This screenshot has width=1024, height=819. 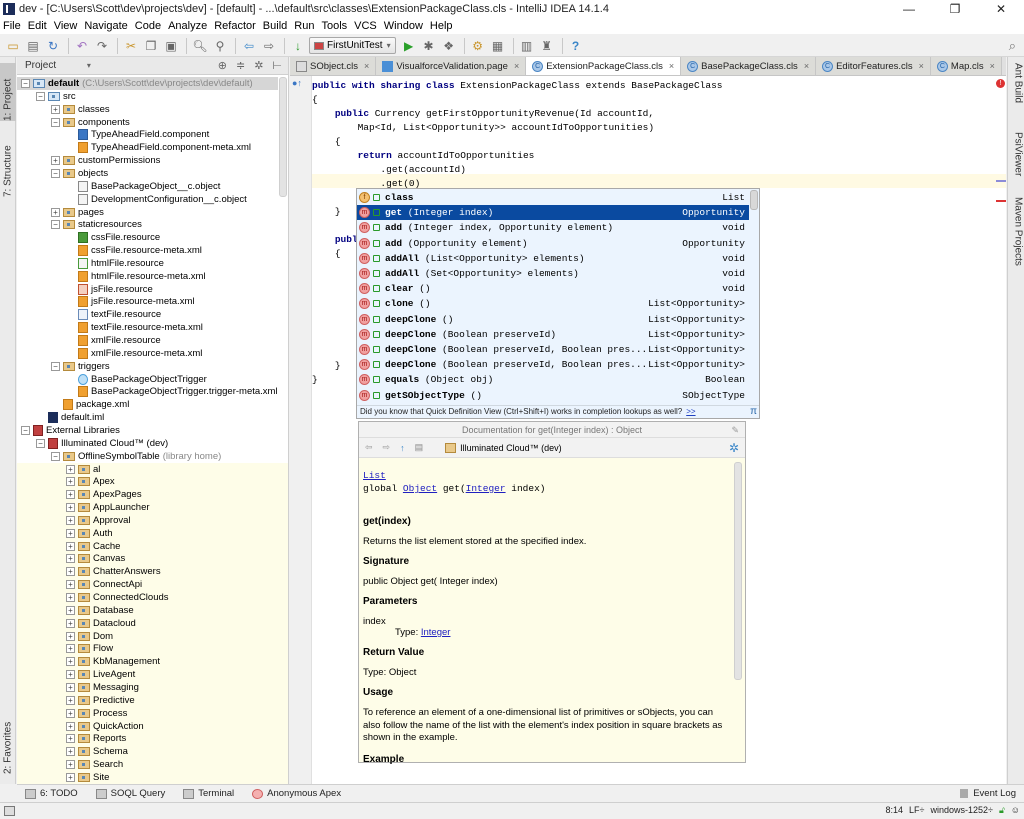 What do you see at coordinates (690, 411) in the screenshot?
I see `hint-more-link: >>` at bounding box center [690, 411].